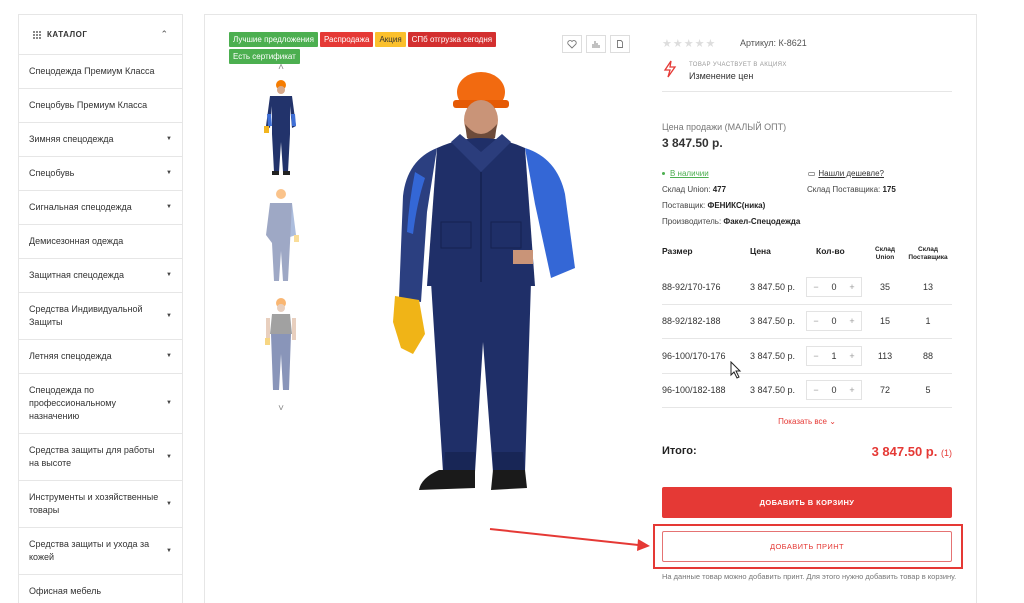 This screenshot has height=603, width=1024. What do you see at coordinates (927, 286) in the screenshot?
I see `row-supplier-stock: 13` at bounding box center [927, 286].